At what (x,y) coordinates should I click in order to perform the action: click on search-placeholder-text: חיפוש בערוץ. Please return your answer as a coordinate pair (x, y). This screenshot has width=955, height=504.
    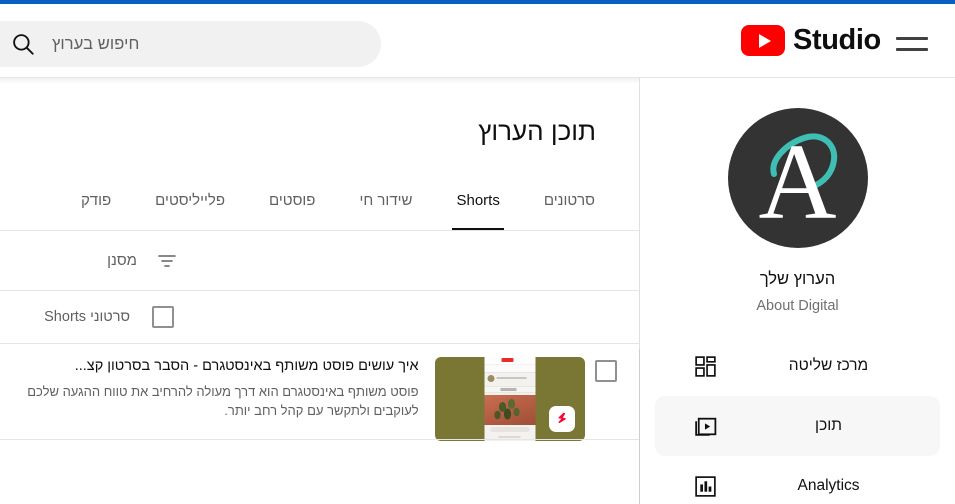
    Looking at the image, I should click on (96, 43).